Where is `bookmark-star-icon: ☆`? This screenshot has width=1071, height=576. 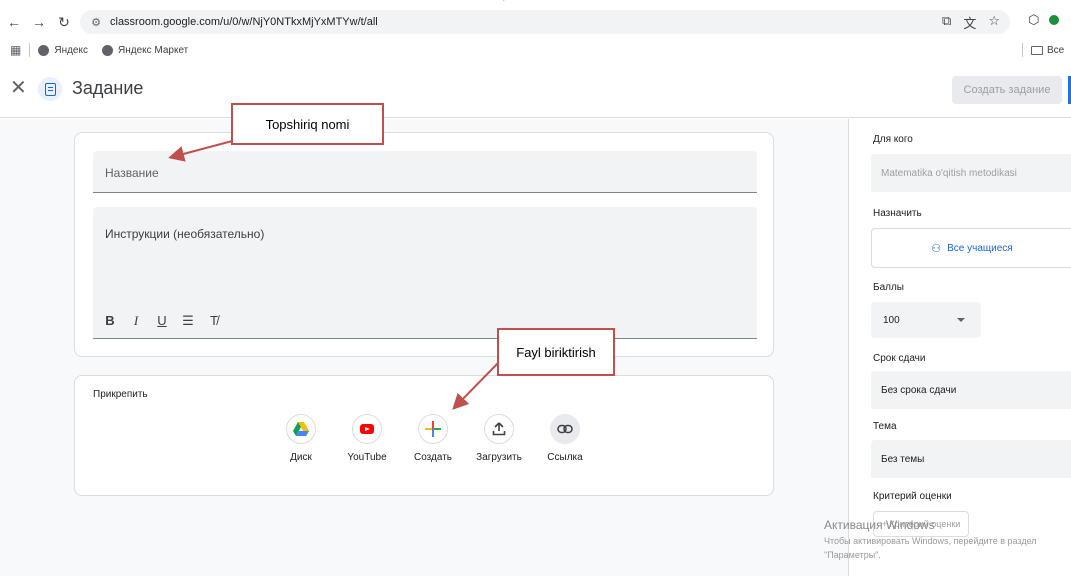 bookmark-star-icon: ☆ is located at coordinates (994, 22).